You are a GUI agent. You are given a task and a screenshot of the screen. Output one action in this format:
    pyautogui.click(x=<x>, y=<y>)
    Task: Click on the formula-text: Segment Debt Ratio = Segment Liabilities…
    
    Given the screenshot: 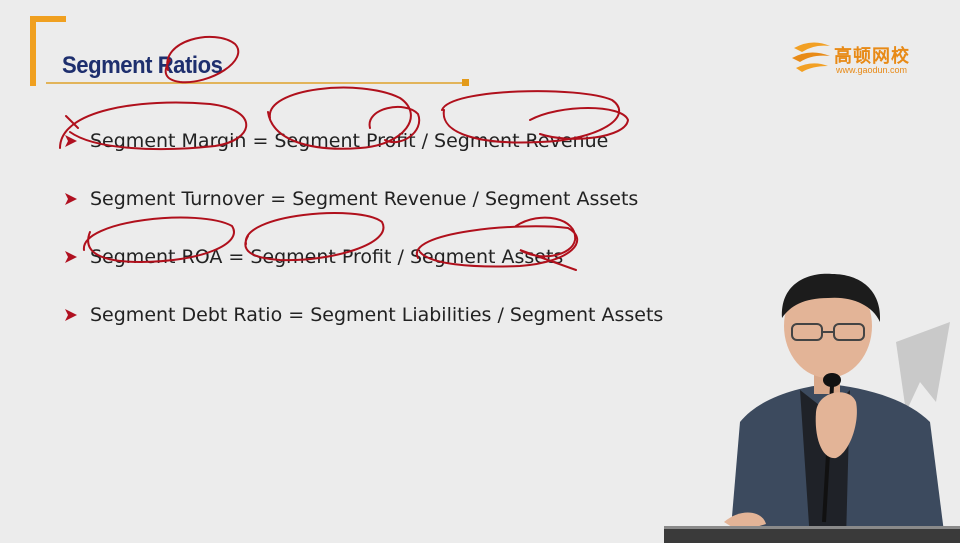 What is the action you would take?
    pyautogui.click(x=377, y=315)
    